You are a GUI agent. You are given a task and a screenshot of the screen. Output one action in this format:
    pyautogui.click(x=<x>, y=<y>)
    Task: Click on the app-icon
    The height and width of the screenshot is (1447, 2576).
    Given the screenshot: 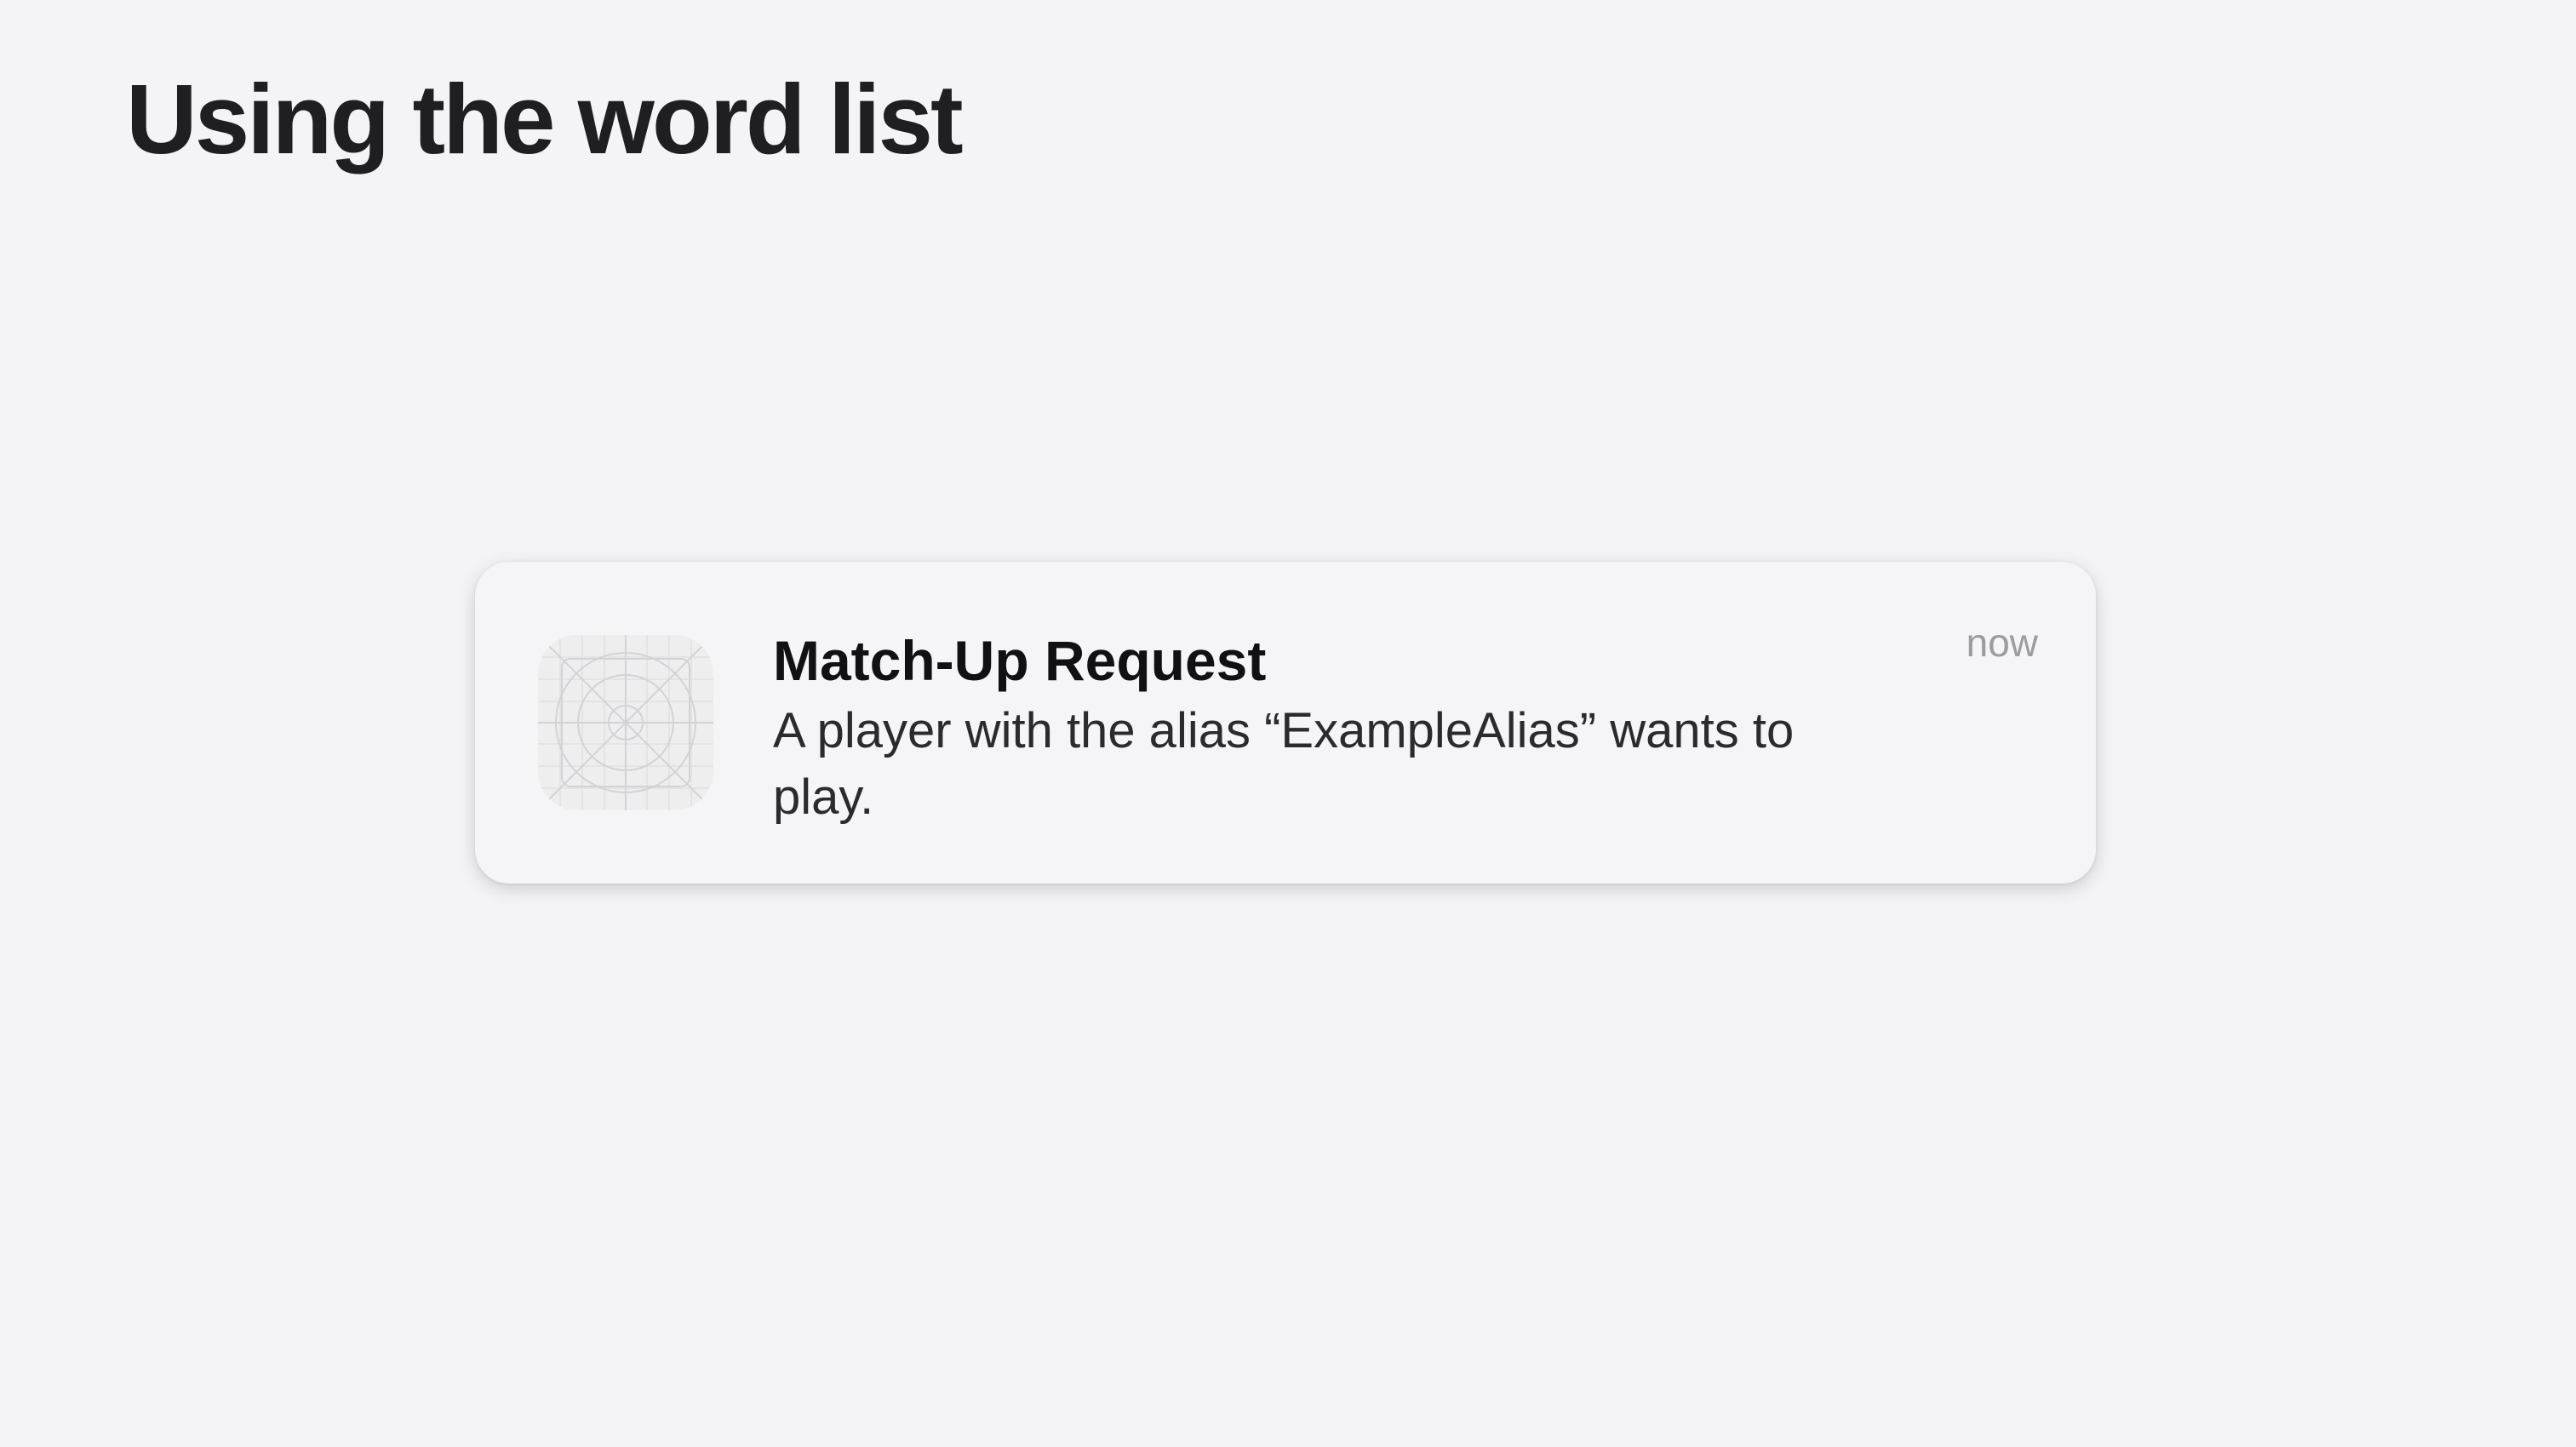 What is the action you would take?
    pyautogui.click(x=625, y=722)
    